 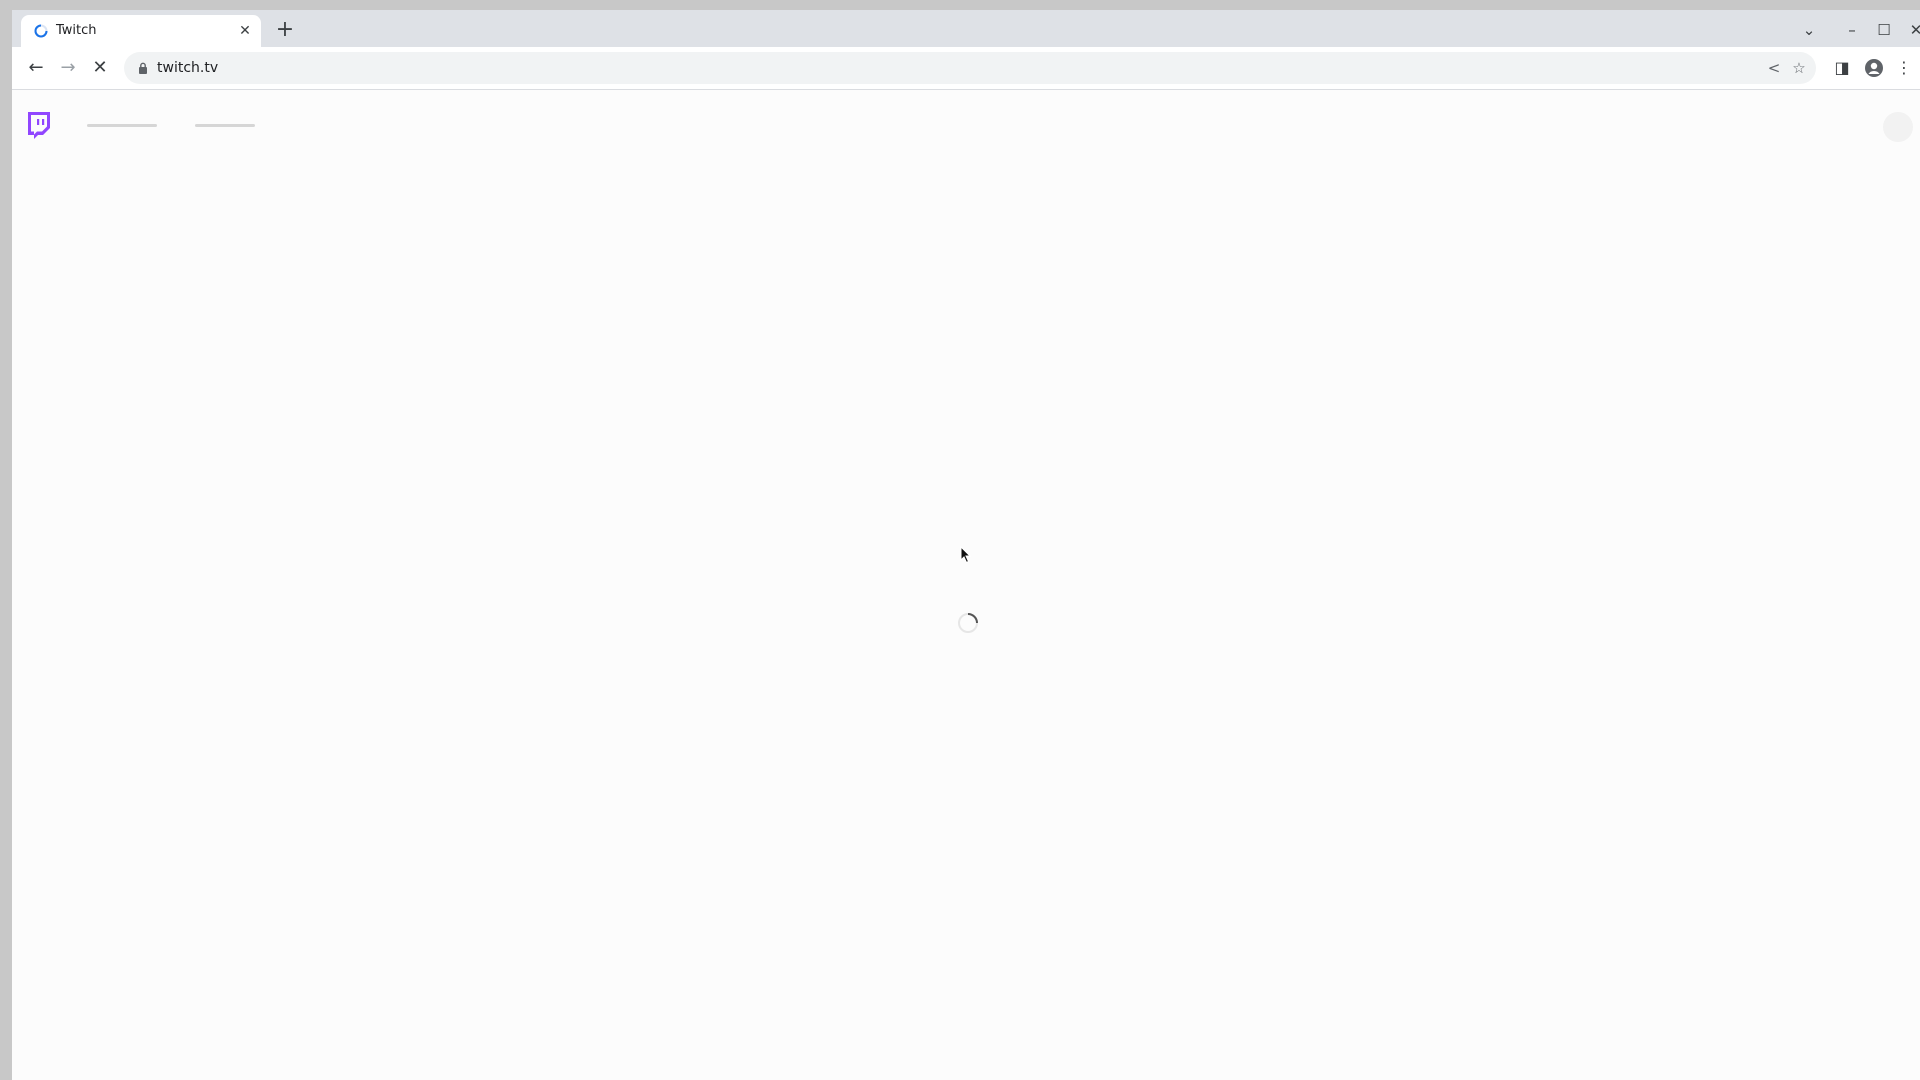 I want to click on loading-favicon-icon, so click(x=41, y=31).